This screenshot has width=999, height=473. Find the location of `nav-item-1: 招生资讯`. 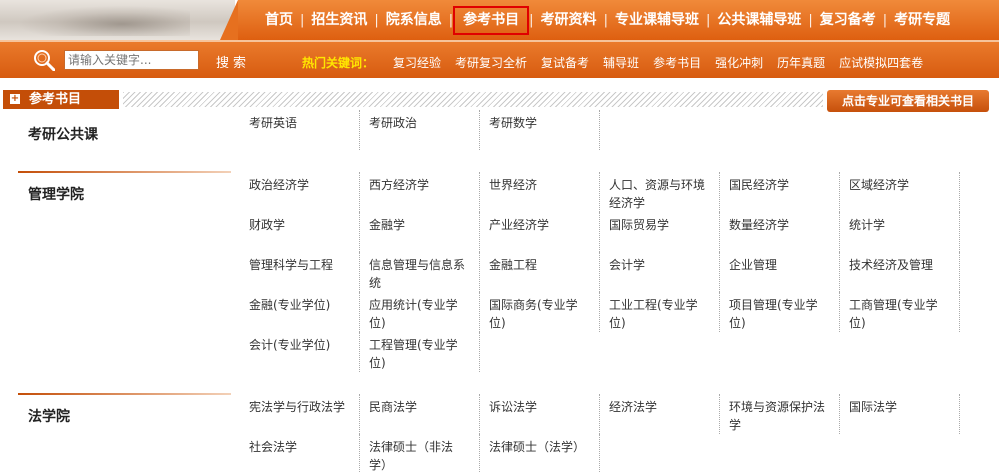

nav-item-1: 招生资讯 is located at coordinates (339, 20).